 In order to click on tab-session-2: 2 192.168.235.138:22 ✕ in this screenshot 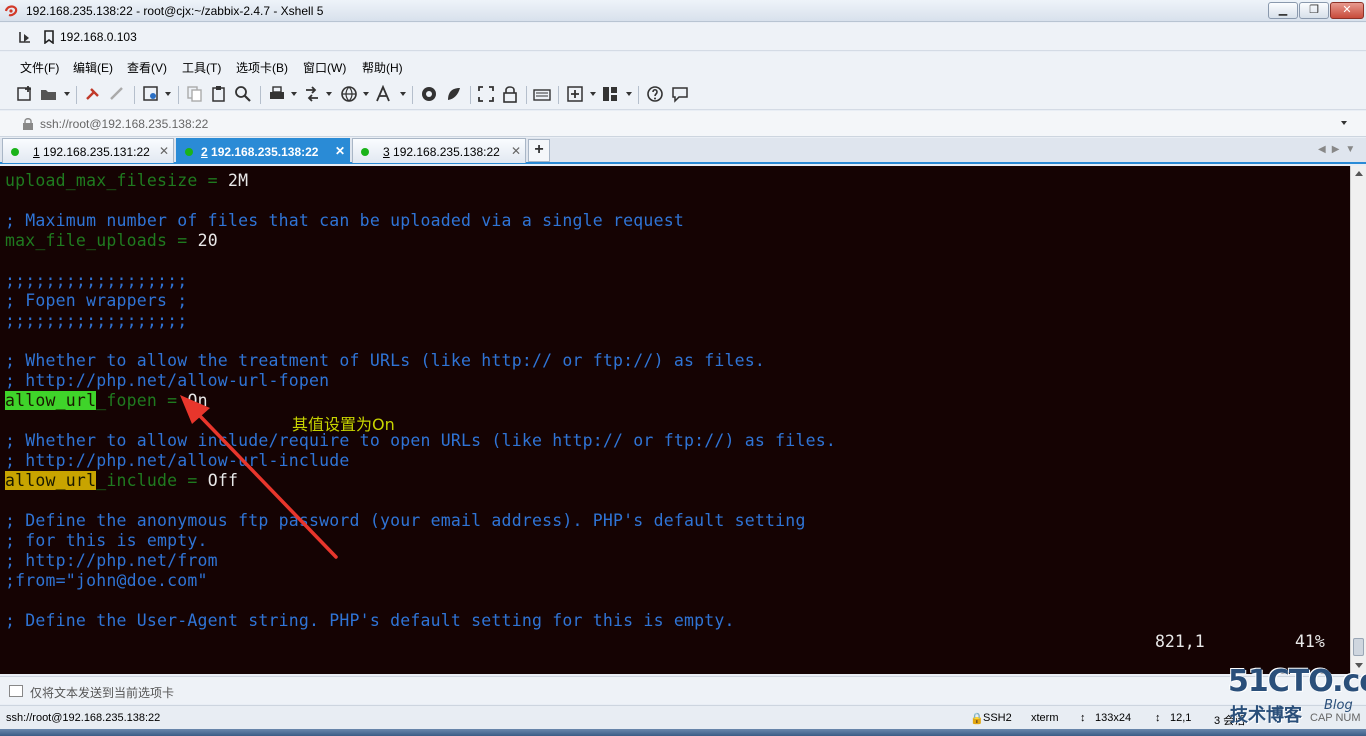, I will do `click(263, 150)`.